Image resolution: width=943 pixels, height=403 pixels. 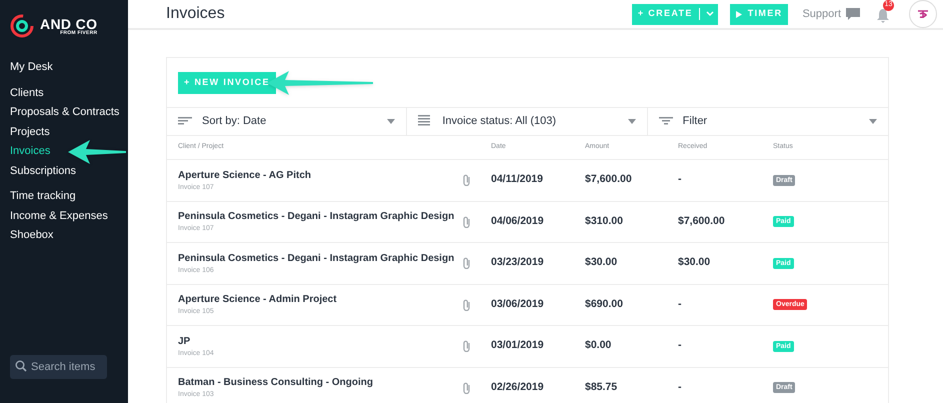 What do you see at coordinates (601, 387) in the screenshot?
I see `amount-cell-text: $85.75` at bounding box center [601, 387].